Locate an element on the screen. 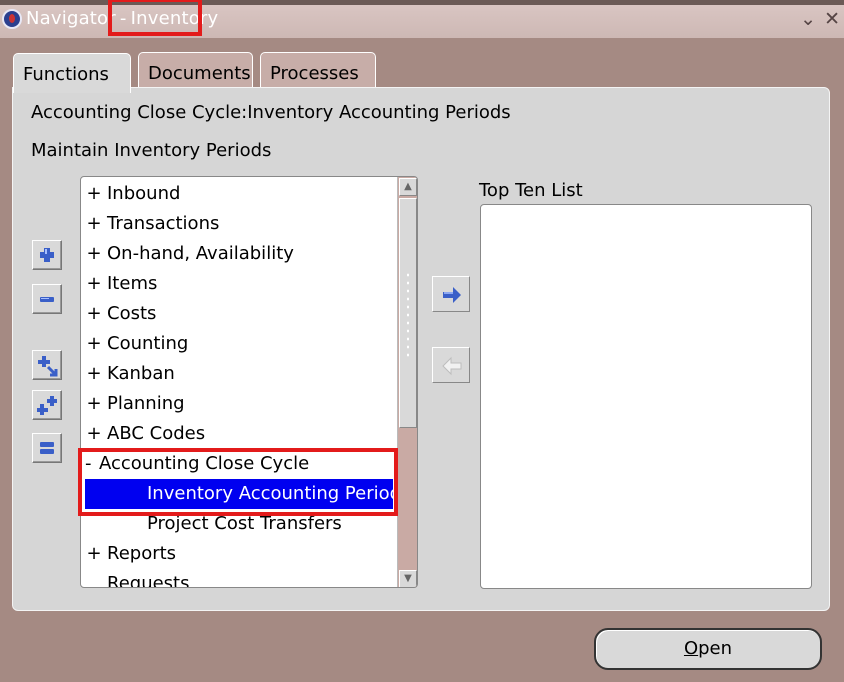 The width and height of the screenshot is (844, 682). expand-all-button is located at coordinates (47, 405).